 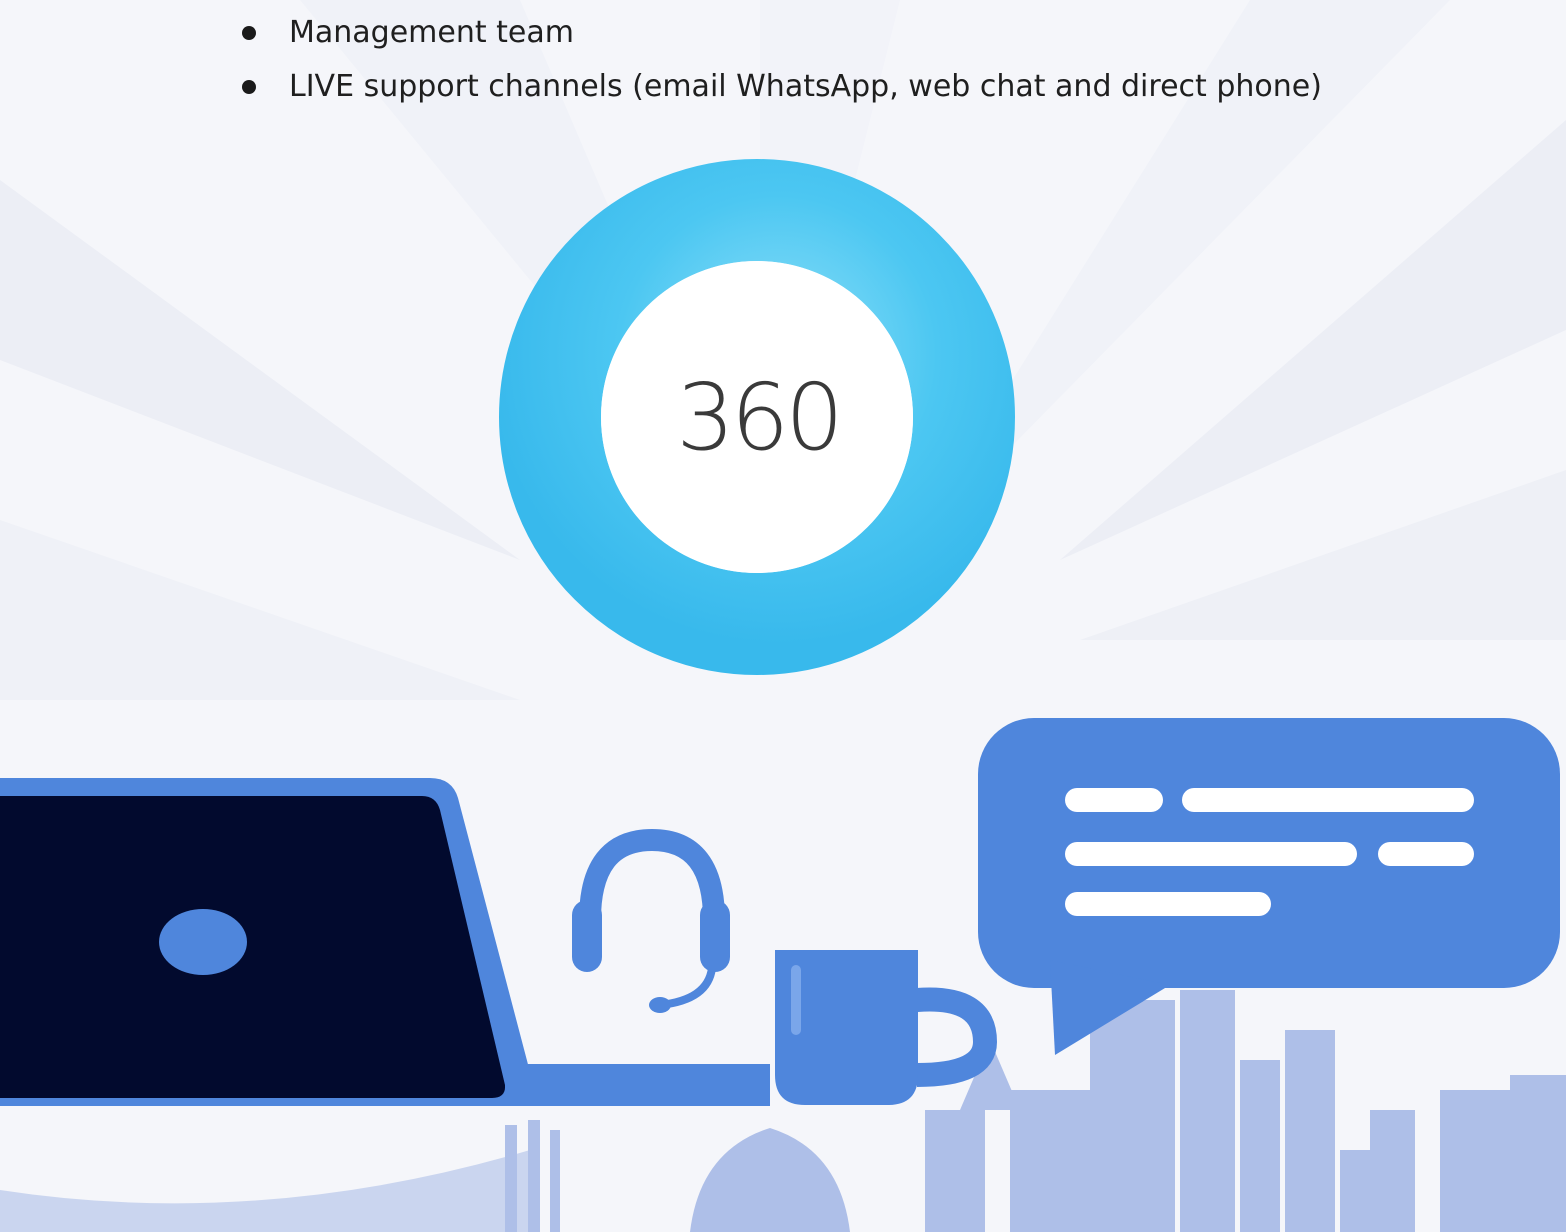 What do you see at coordinates (385, 942) in the screenshot?
I see `laptop-icon` at bounding box center [385, 942].